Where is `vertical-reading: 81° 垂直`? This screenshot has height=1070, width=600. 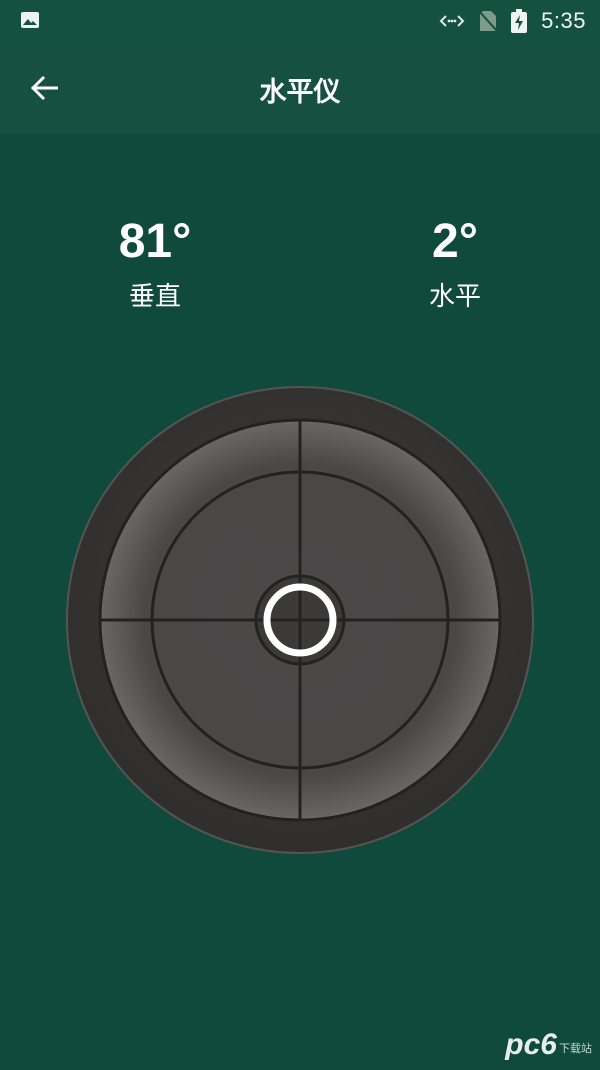
vertical-reading: 81° 垂直 is located at coordinates (155, 263).